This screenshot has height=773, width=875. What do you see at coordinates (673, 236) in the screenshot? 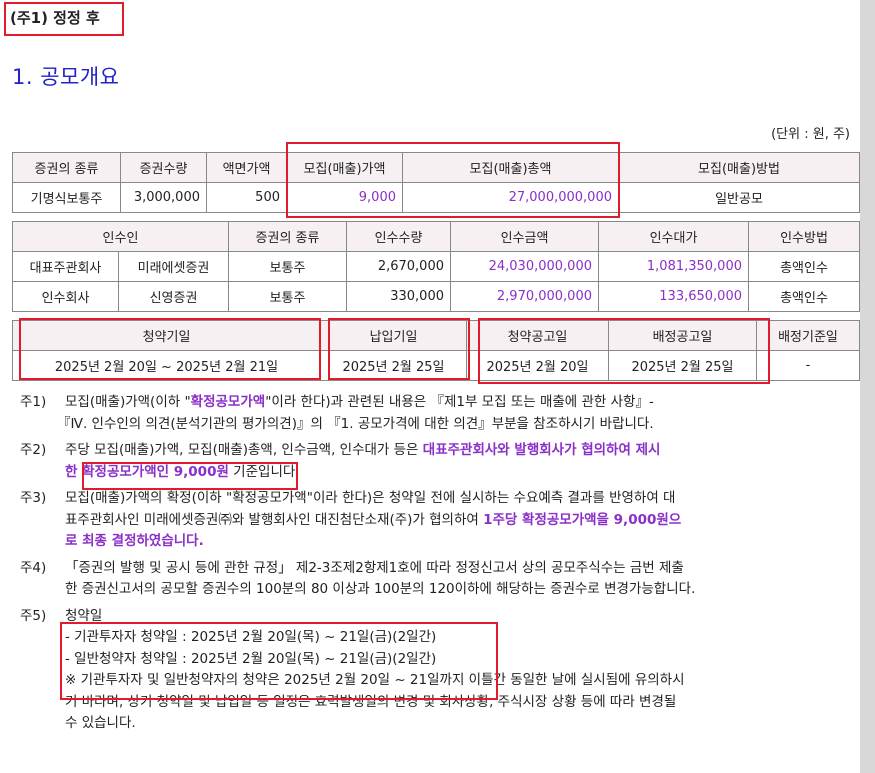
I see `col-header: 인수대가` at bounding box center [673, 236].